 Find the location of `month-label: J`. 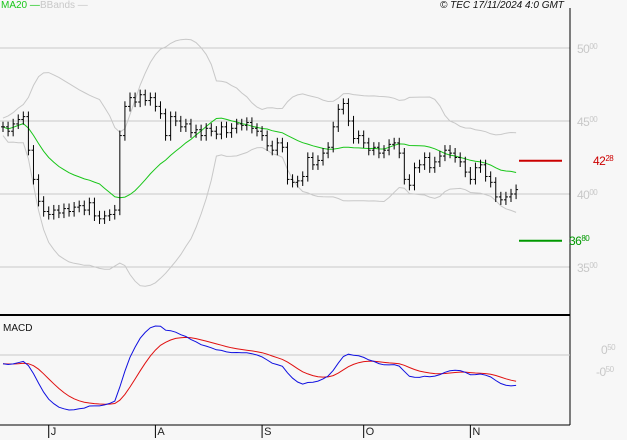

month-label: J is located at coordinates (53, 432).